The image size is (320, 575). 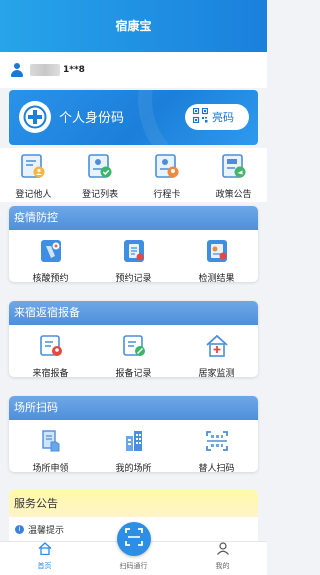 I want to click on nucleic-reservation-icon, so click(x=51, y=253).